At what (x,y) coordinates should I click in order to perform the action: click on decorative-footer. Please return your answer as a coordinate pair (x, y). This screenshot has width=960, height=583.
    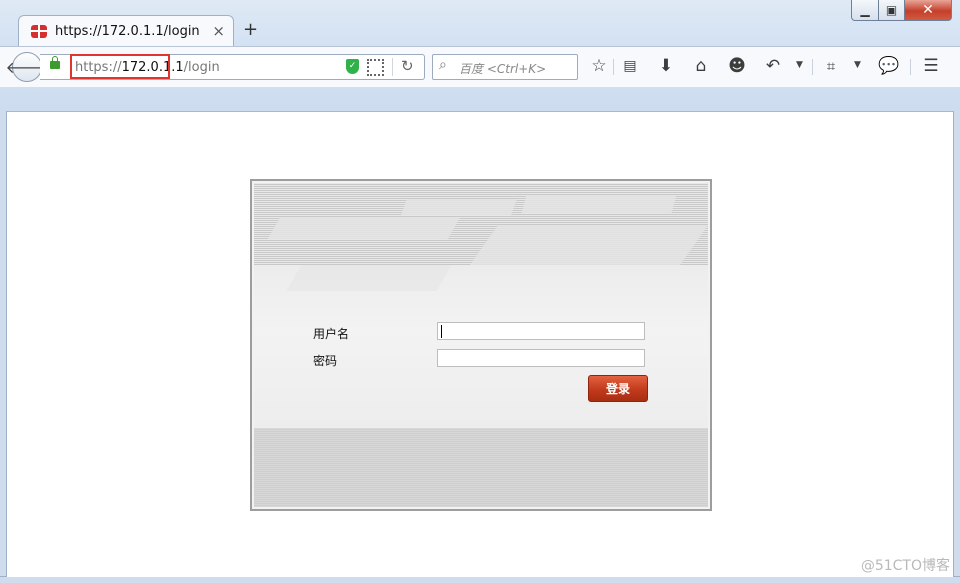
    Looking at the image, I should click on (481, 467).